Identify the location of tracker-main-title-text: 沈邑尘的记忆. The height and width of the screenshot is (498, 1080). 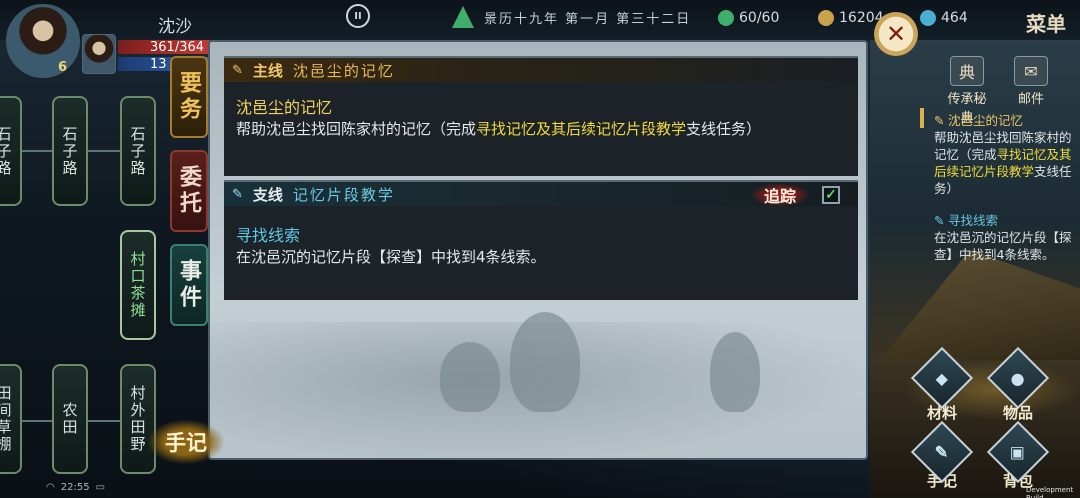
(986, 120).